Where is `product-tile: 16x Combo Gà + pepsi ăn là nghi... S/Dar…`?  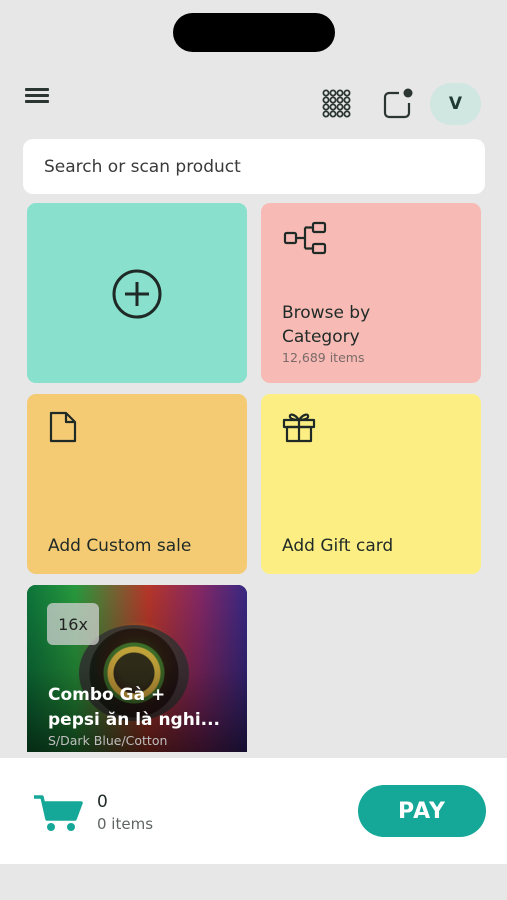
product-tile: 16x Combo Gà + pepsi ăn là nghi... S/Dar… is located at coordinates (137, 668).